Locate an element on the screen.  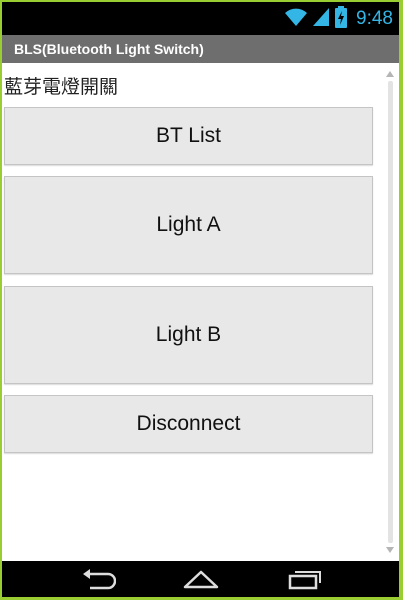
navigation-bar is located at coordinates (200, 579).